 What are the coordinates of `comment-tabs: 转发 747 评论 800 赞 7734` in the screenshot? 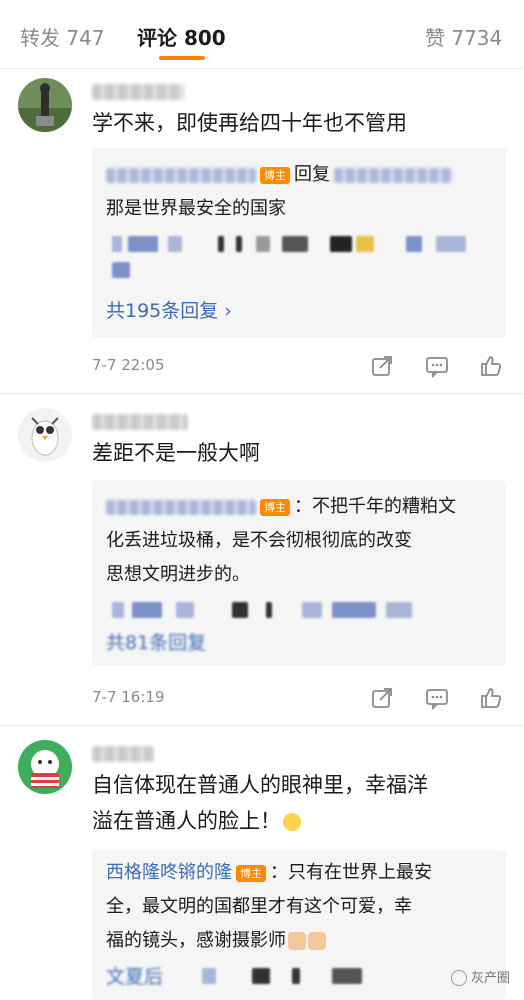 It's located at (262, 34).